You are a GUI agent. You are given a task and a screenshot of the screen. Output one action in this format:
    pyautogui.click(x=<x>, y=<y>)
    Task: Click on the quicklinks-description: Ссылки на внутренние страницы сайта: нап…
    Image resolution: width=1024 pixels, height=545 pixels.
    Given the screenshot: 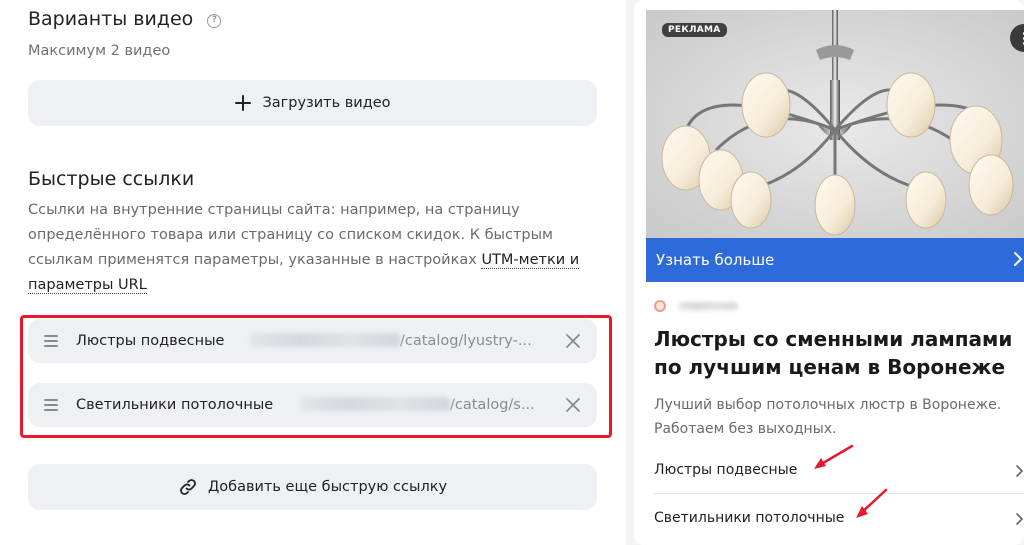 What is the action you would take?
    pyautogui.click(x=315, y=248)
    